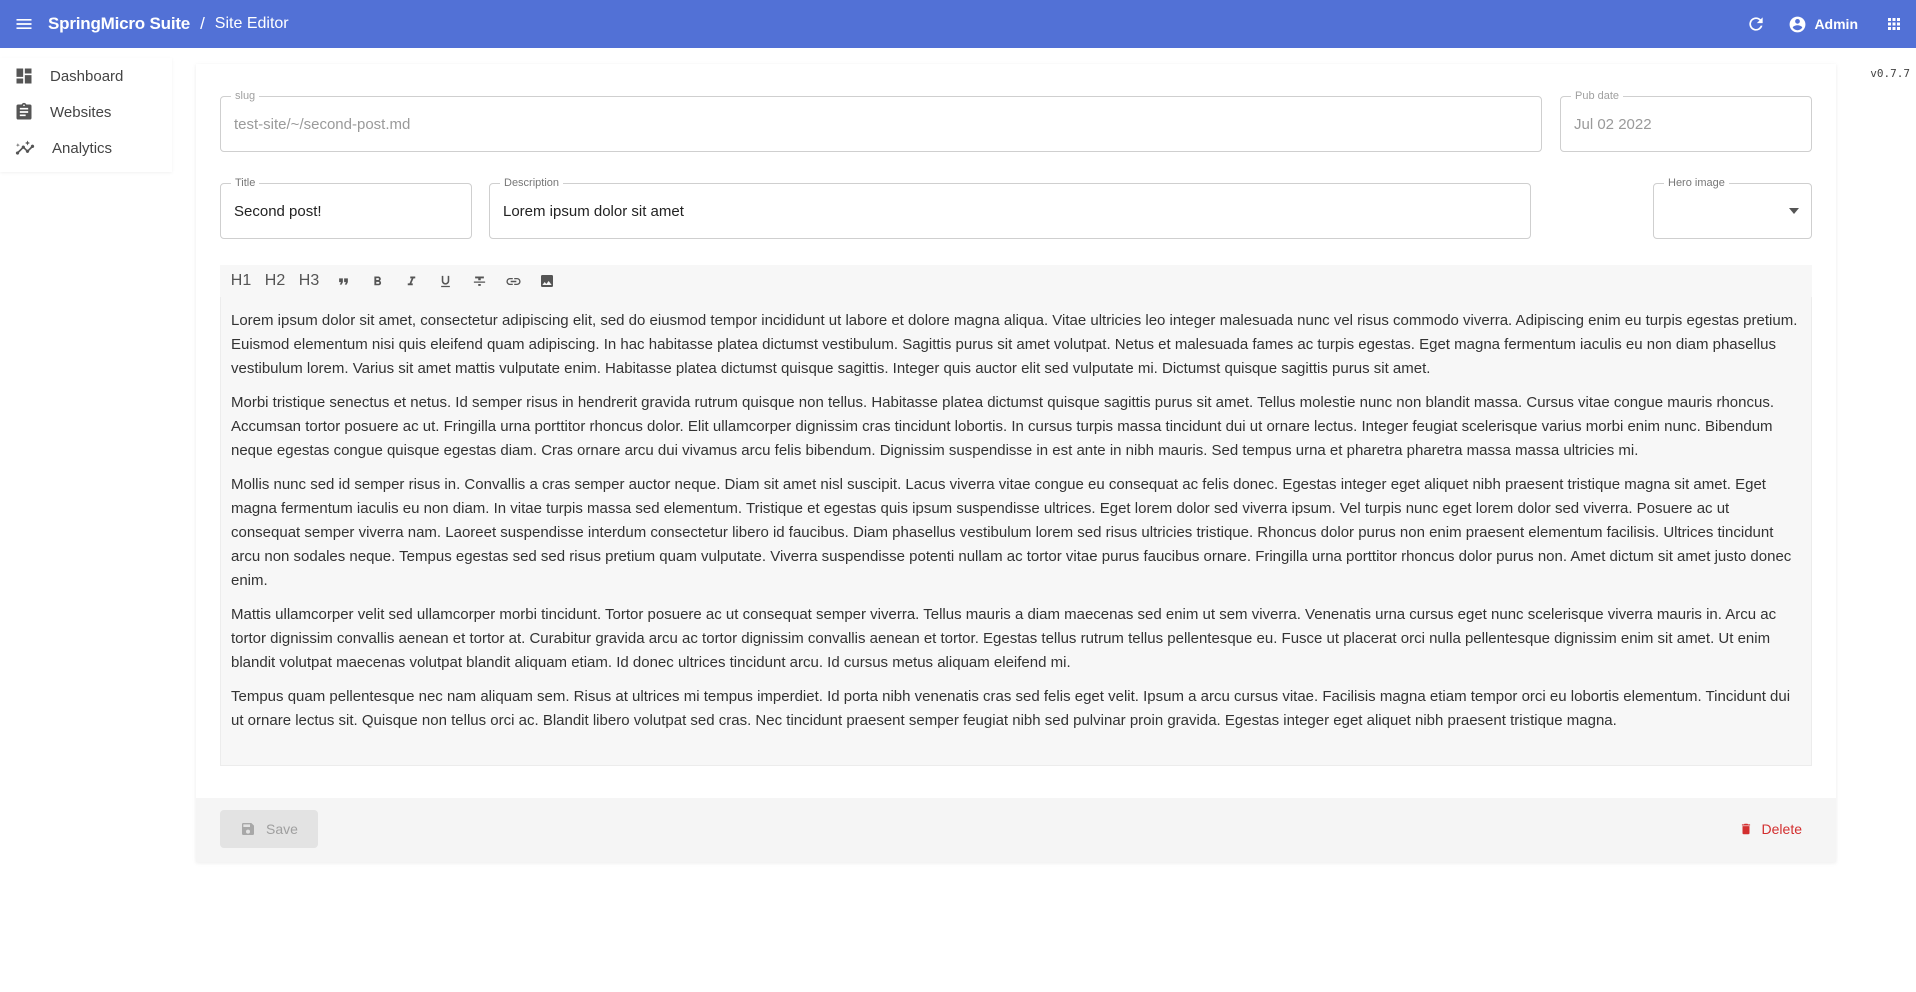 The image size is (1916, 992). What do you see at coordinates (24, 111) in the screenshot?
I see `clipboard-icon` at bounding box center [24, 111].